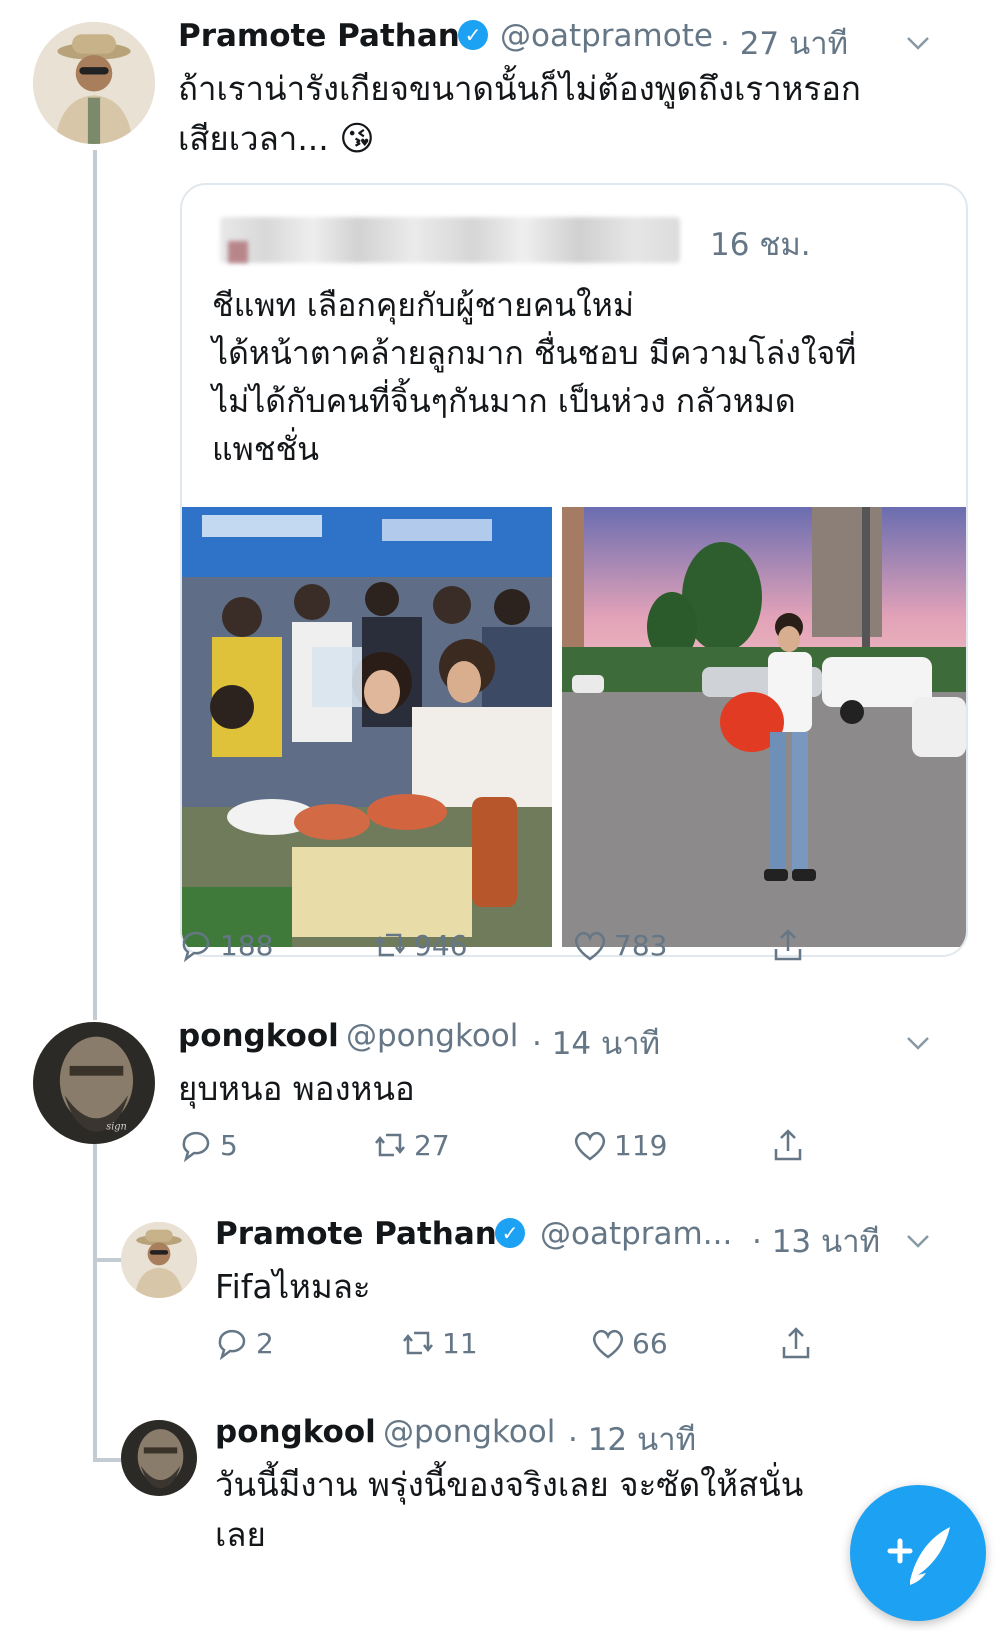 This screenshot has height=1631, width=1000. I want to click on like-count: 119, so click(641, 1145).